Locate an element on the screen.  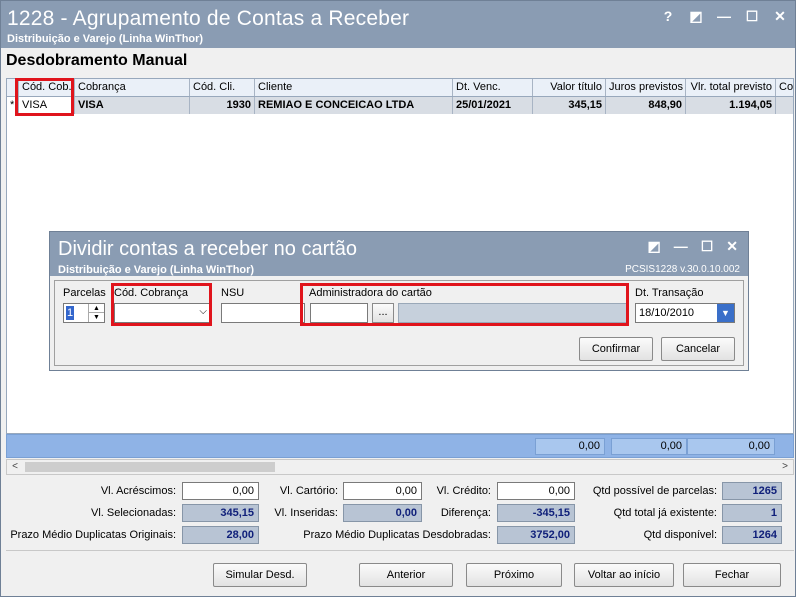
col-cod-cli: Cód. Cli. is located at coordinates (222, 87).